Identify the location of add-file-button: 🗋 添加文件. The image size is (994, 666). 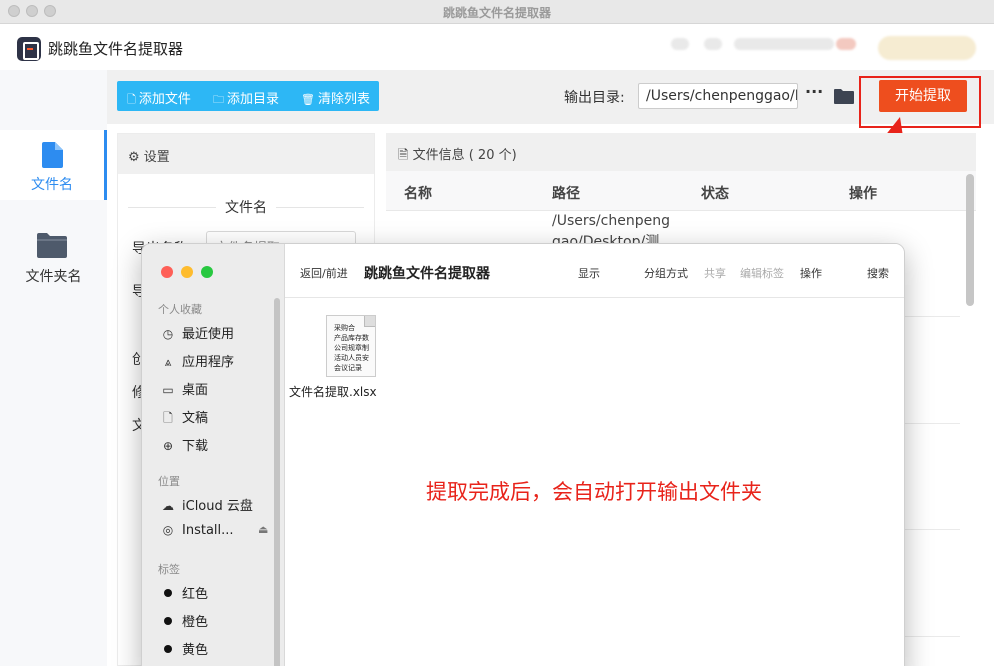
(159, 99).